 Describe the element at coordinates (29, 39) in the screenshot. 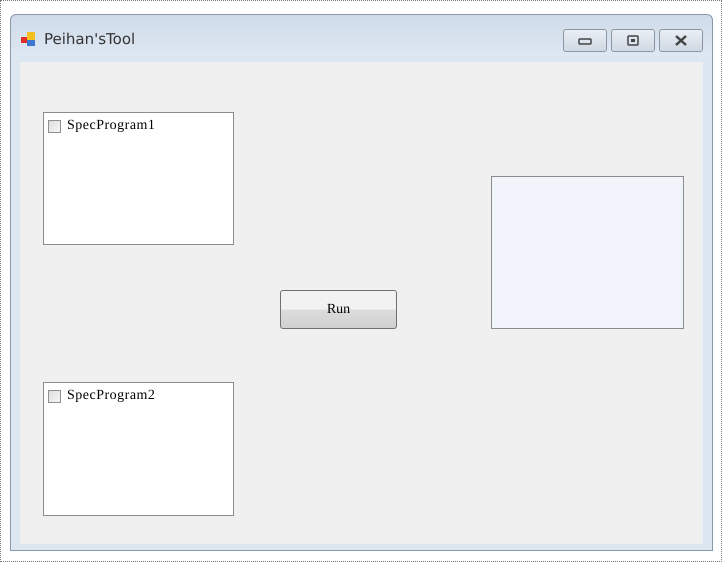

I see `app-icon` at that location.